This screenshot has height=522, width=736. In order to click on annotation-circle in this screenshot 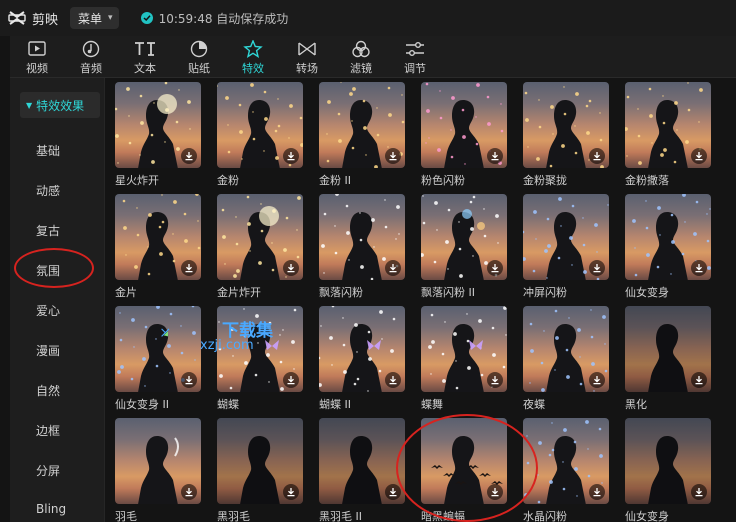, I will do `click(54, 268)`.